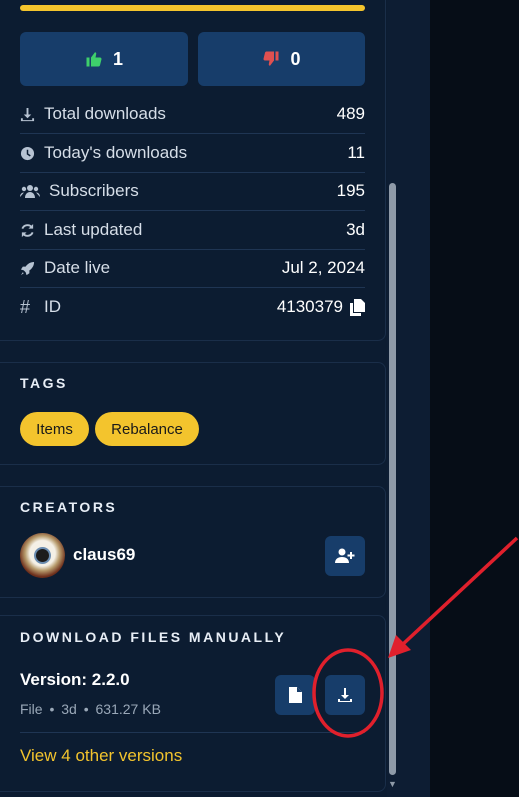  What do you see at coordinates (93, 229) in the screenshot?
I see `stat-label: Last updated` at bounding box center [93, 229].